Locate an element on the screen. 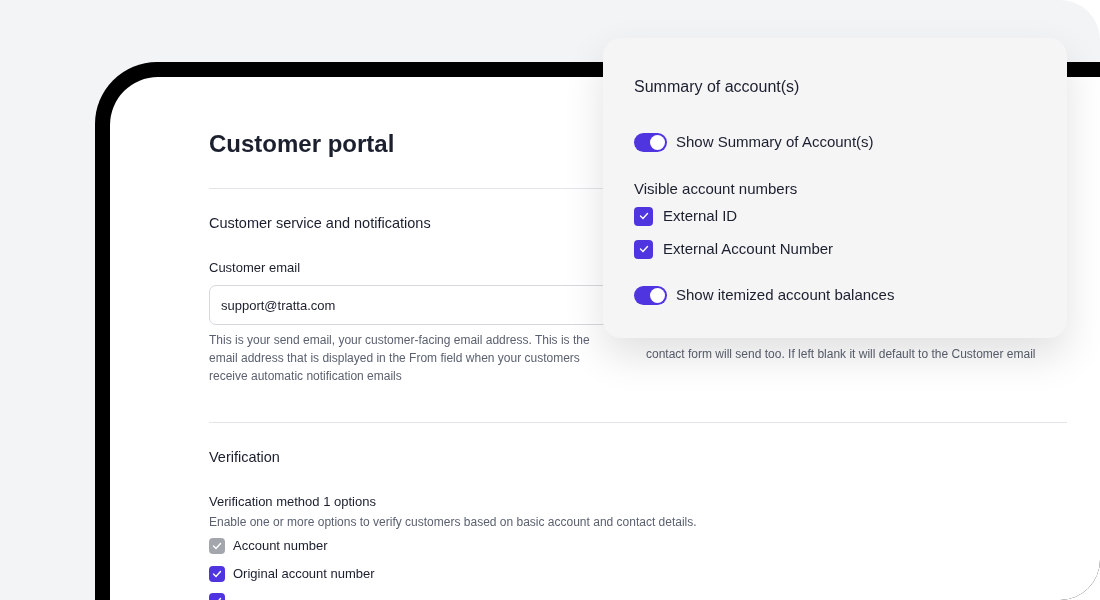  option-label: Account number is located at coordinates (280, 546).